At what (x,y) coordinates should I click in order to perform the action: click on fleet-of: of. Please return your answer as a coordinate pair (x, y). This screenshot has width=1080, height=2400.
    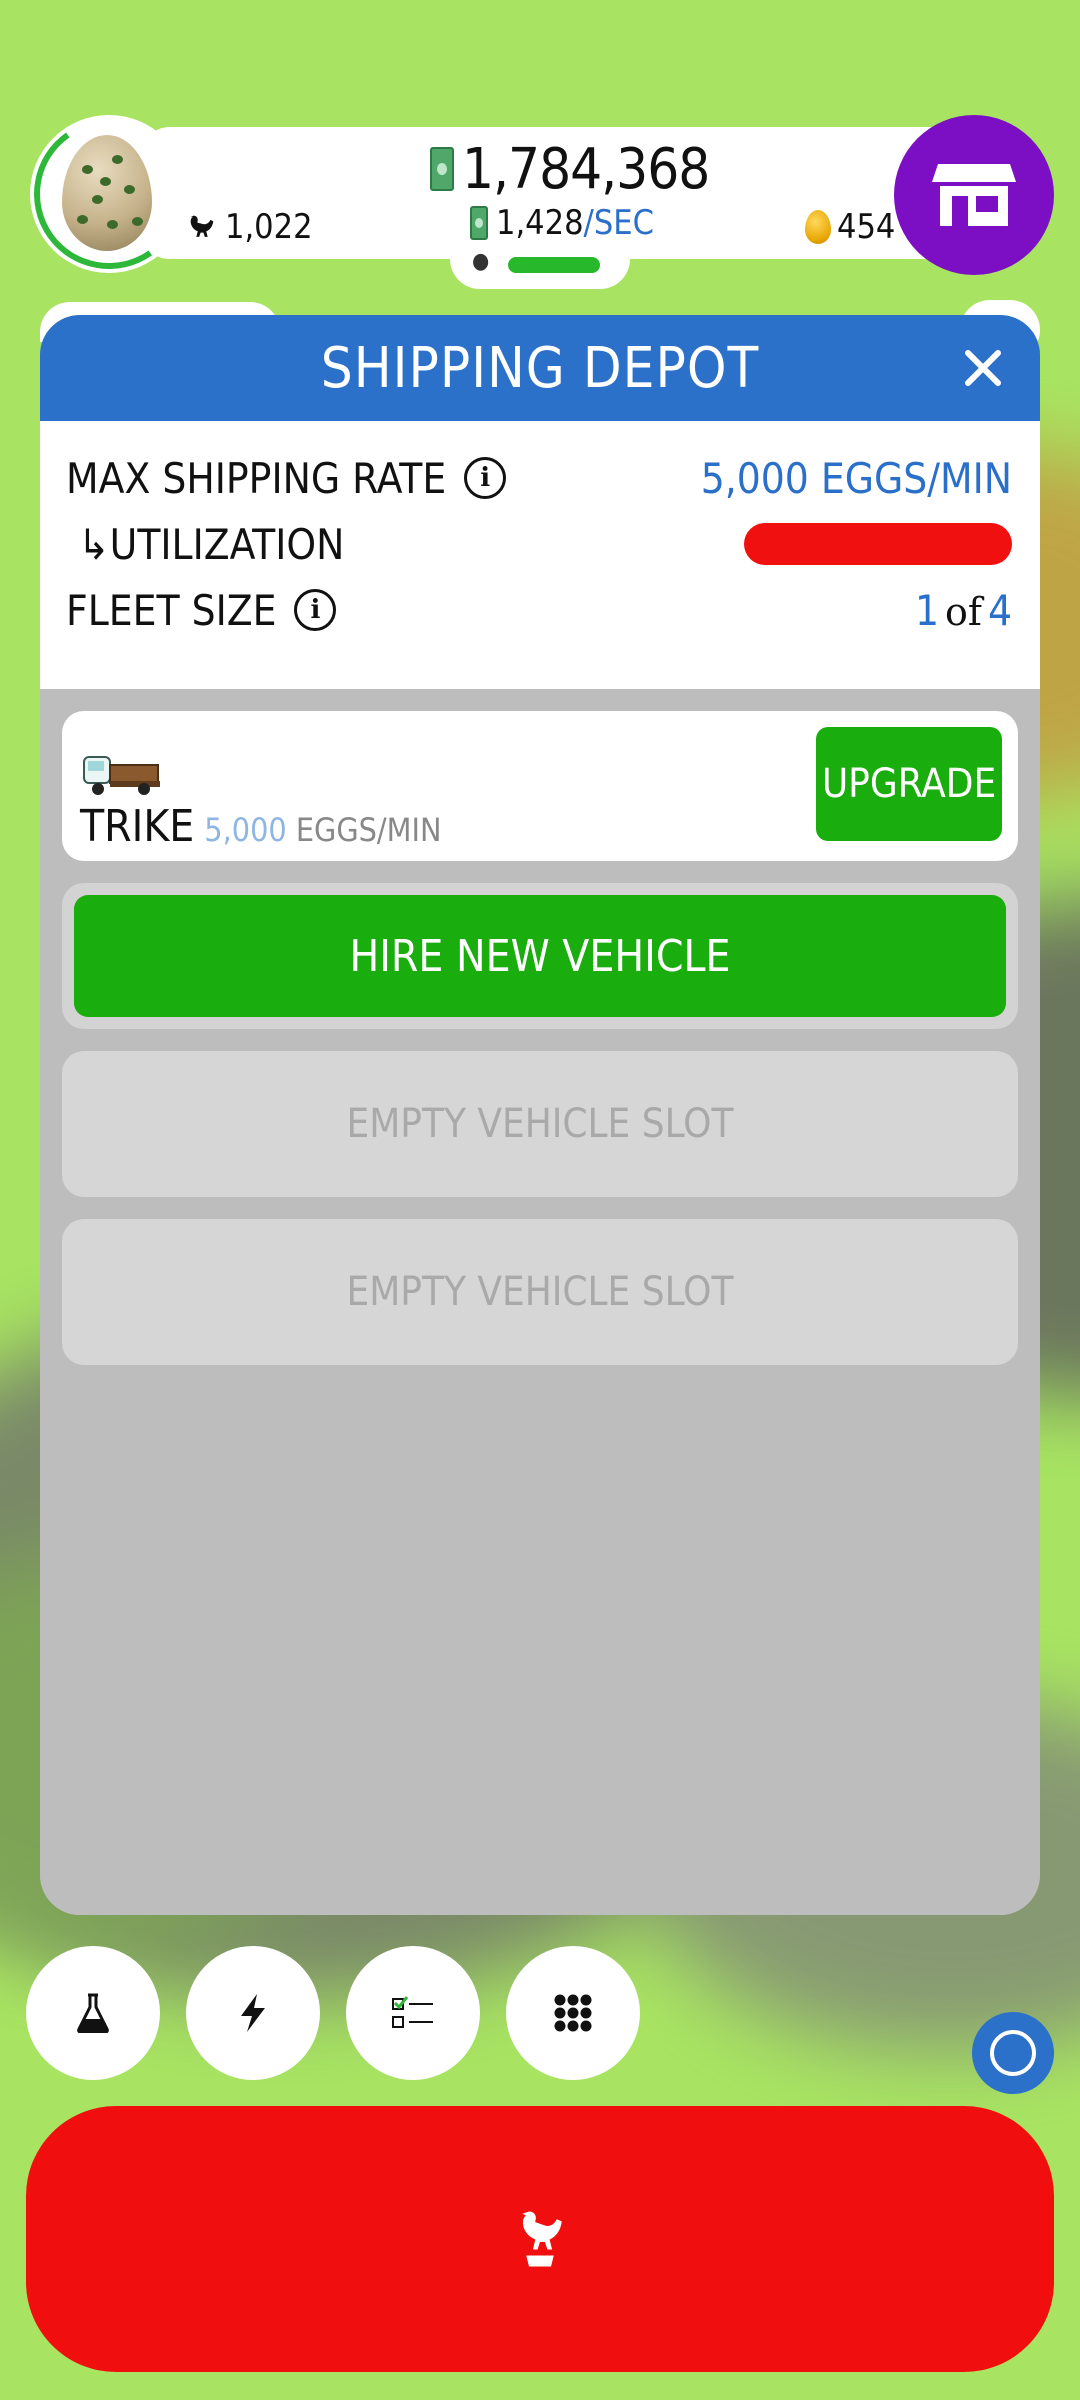
    Looking at the image, I should click on (963, 611).